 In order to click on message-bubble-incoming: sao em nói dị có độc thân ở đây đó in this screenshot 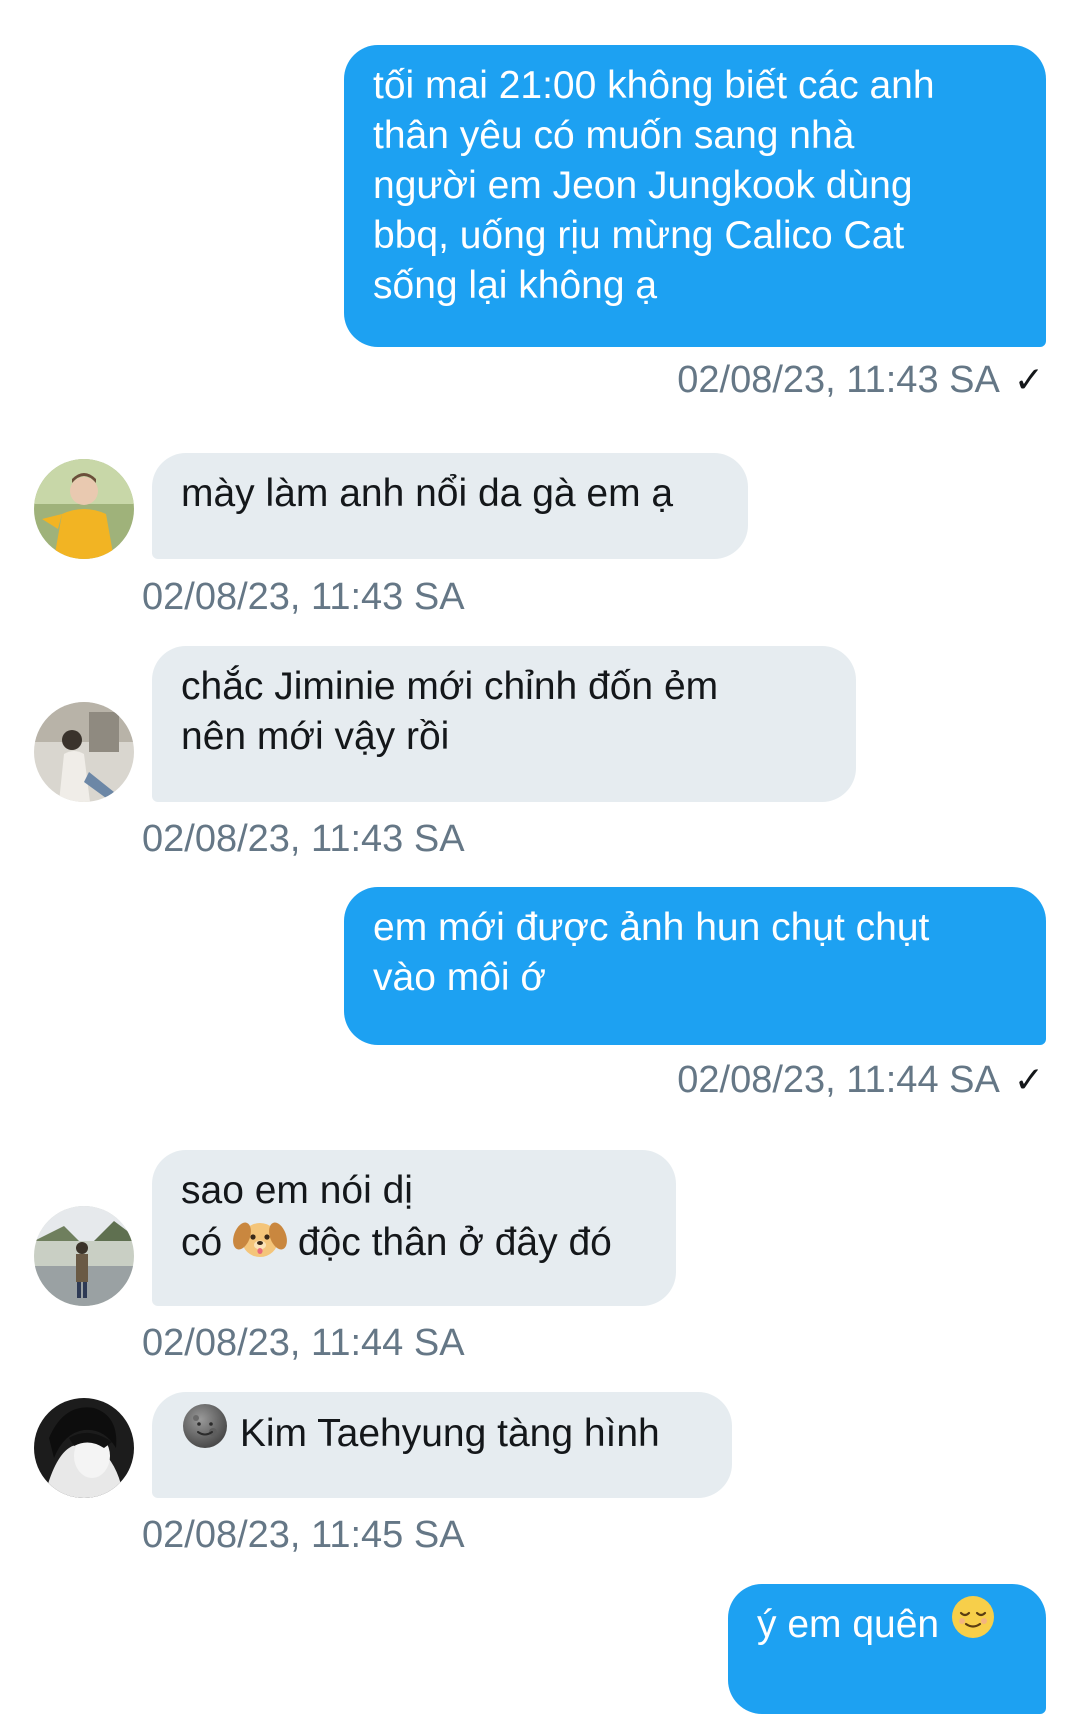, I will do `click(414, 1228)`.